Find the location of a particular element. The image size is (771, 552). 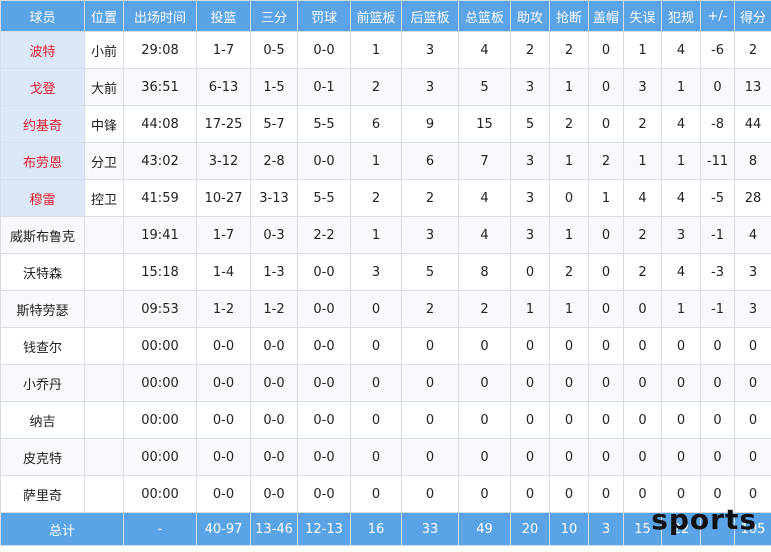

player-name-link: 沃特森 is located at coordinates (42, 272).